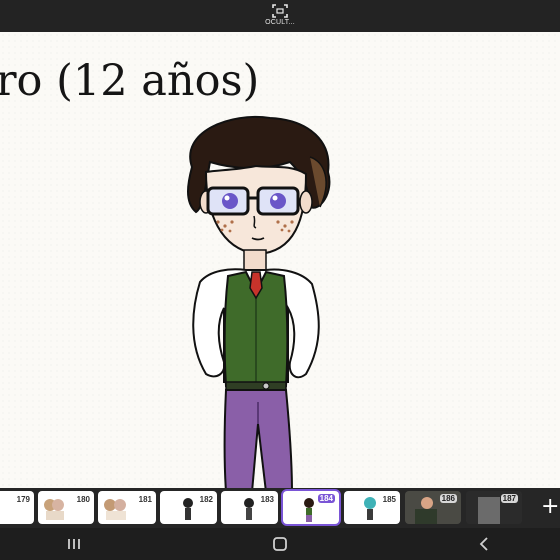  I want to click on canvas-caption: ro (12 años), so click(130, 81).